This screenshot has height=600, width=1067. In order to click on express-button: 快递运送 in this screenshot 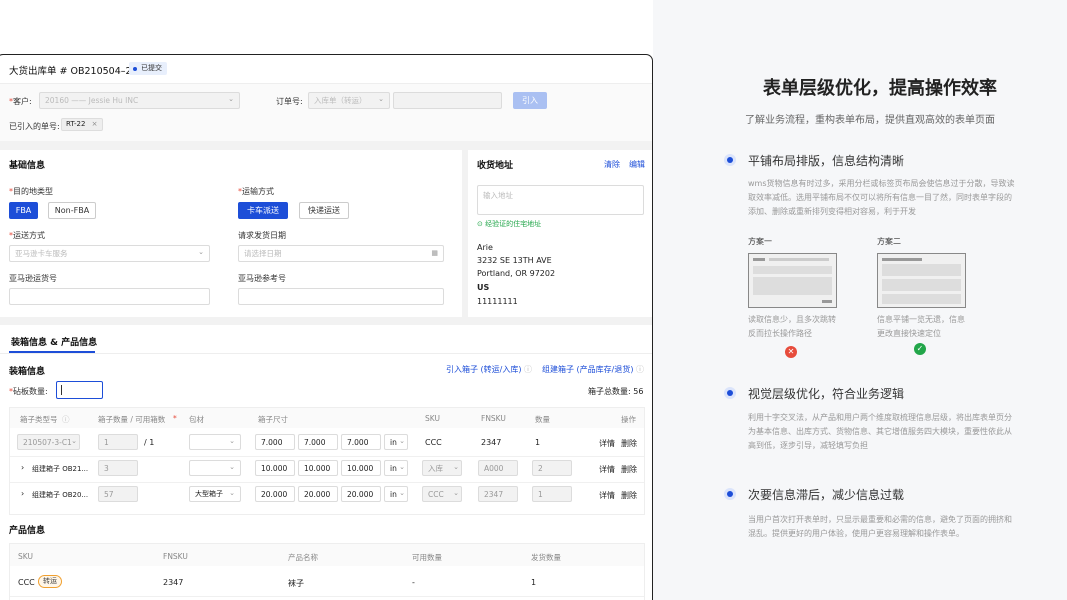, I will do `click(324, 210)`.